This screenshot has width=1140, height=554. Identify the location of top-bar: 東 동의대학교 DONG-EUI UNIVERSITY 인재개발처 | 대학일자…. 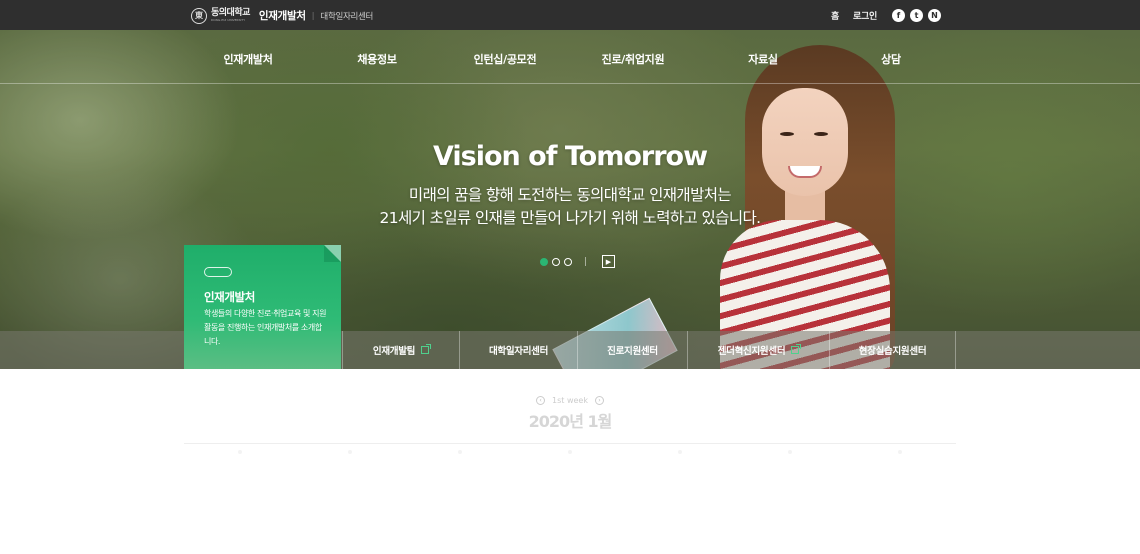
(570, 15).